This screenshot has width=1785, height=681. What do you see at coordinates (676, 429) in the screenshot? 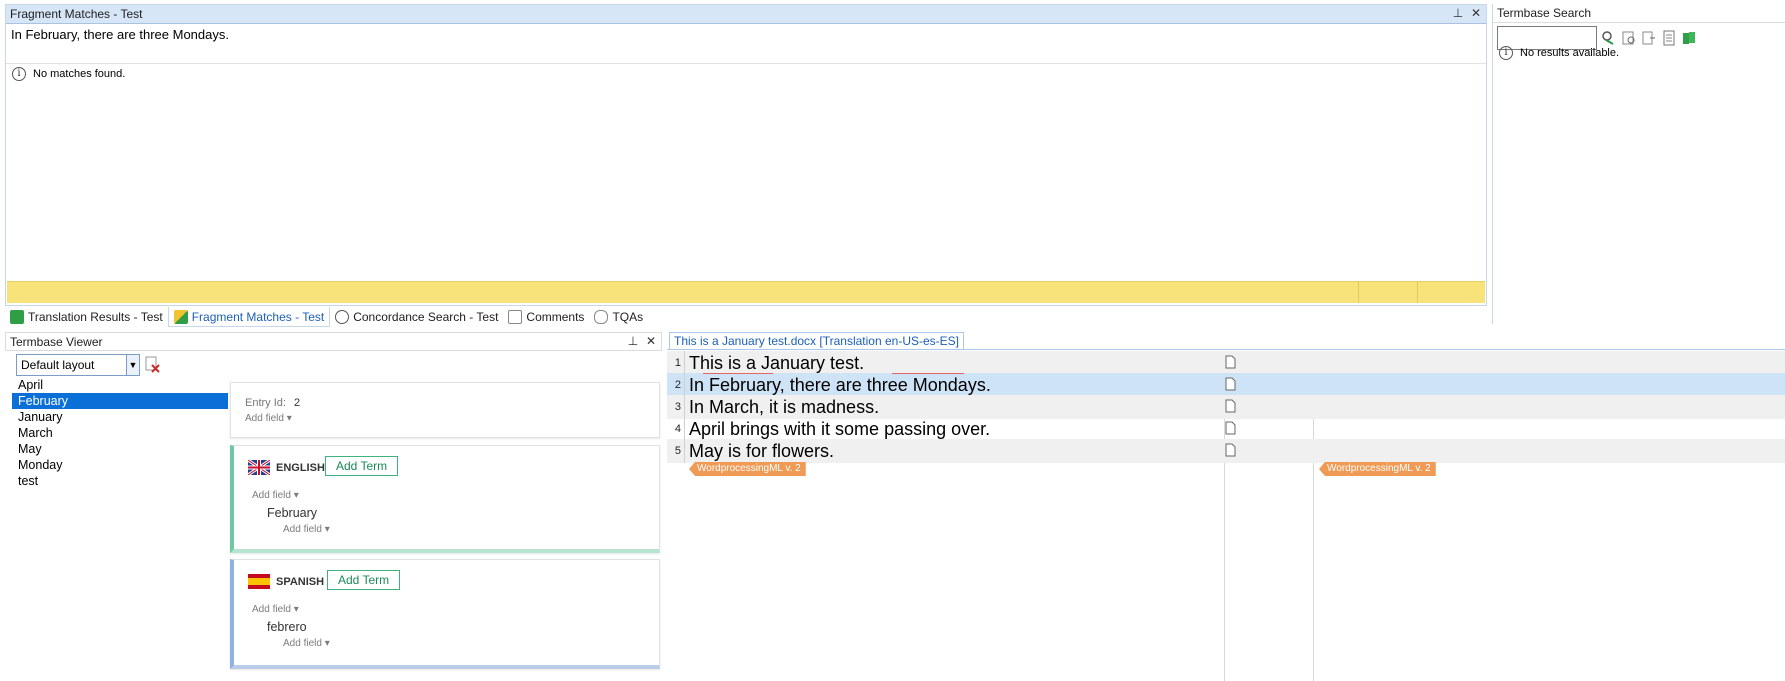
I see `segment-number: 4` at bounding box center [676, 429].